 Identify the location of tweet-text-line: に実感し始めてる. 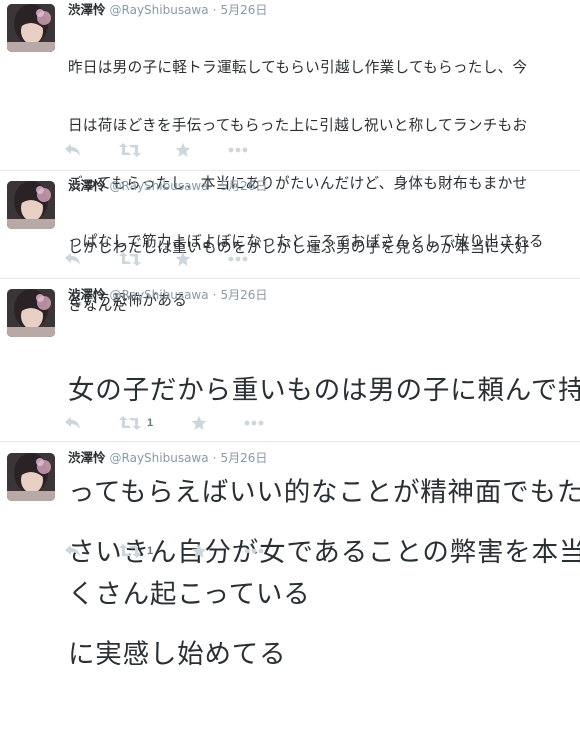
(177, 654).